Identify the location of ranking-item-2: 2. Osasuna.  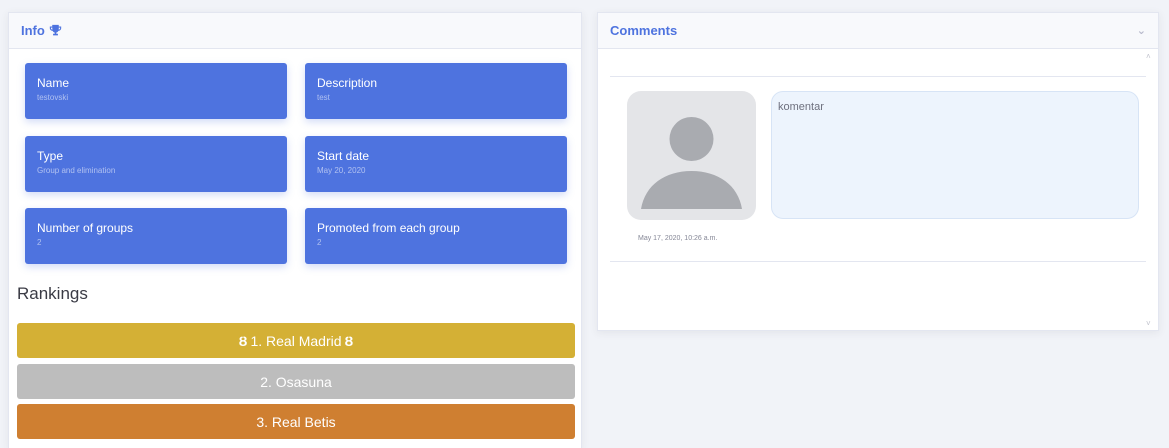
(296, 381).